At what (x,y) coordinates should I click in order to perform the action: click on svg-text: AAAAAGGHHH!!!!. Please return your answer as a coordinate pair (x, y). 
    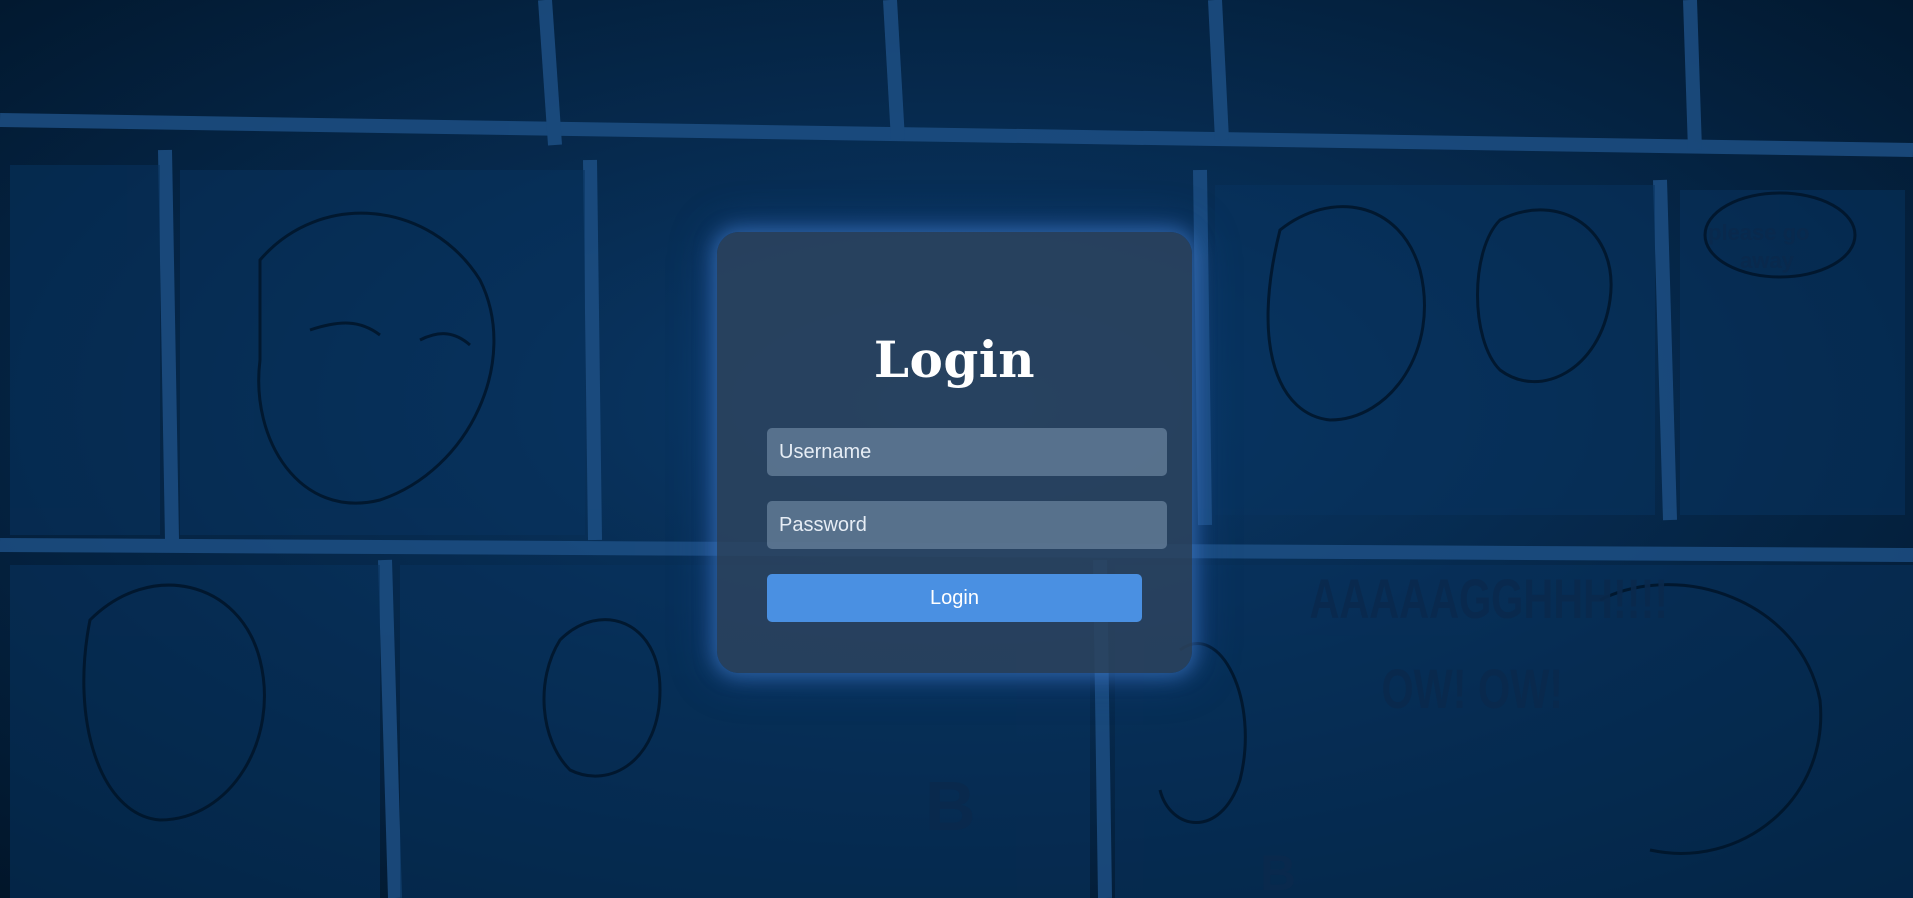
    Looking at the image, I should click on (1489, 599).